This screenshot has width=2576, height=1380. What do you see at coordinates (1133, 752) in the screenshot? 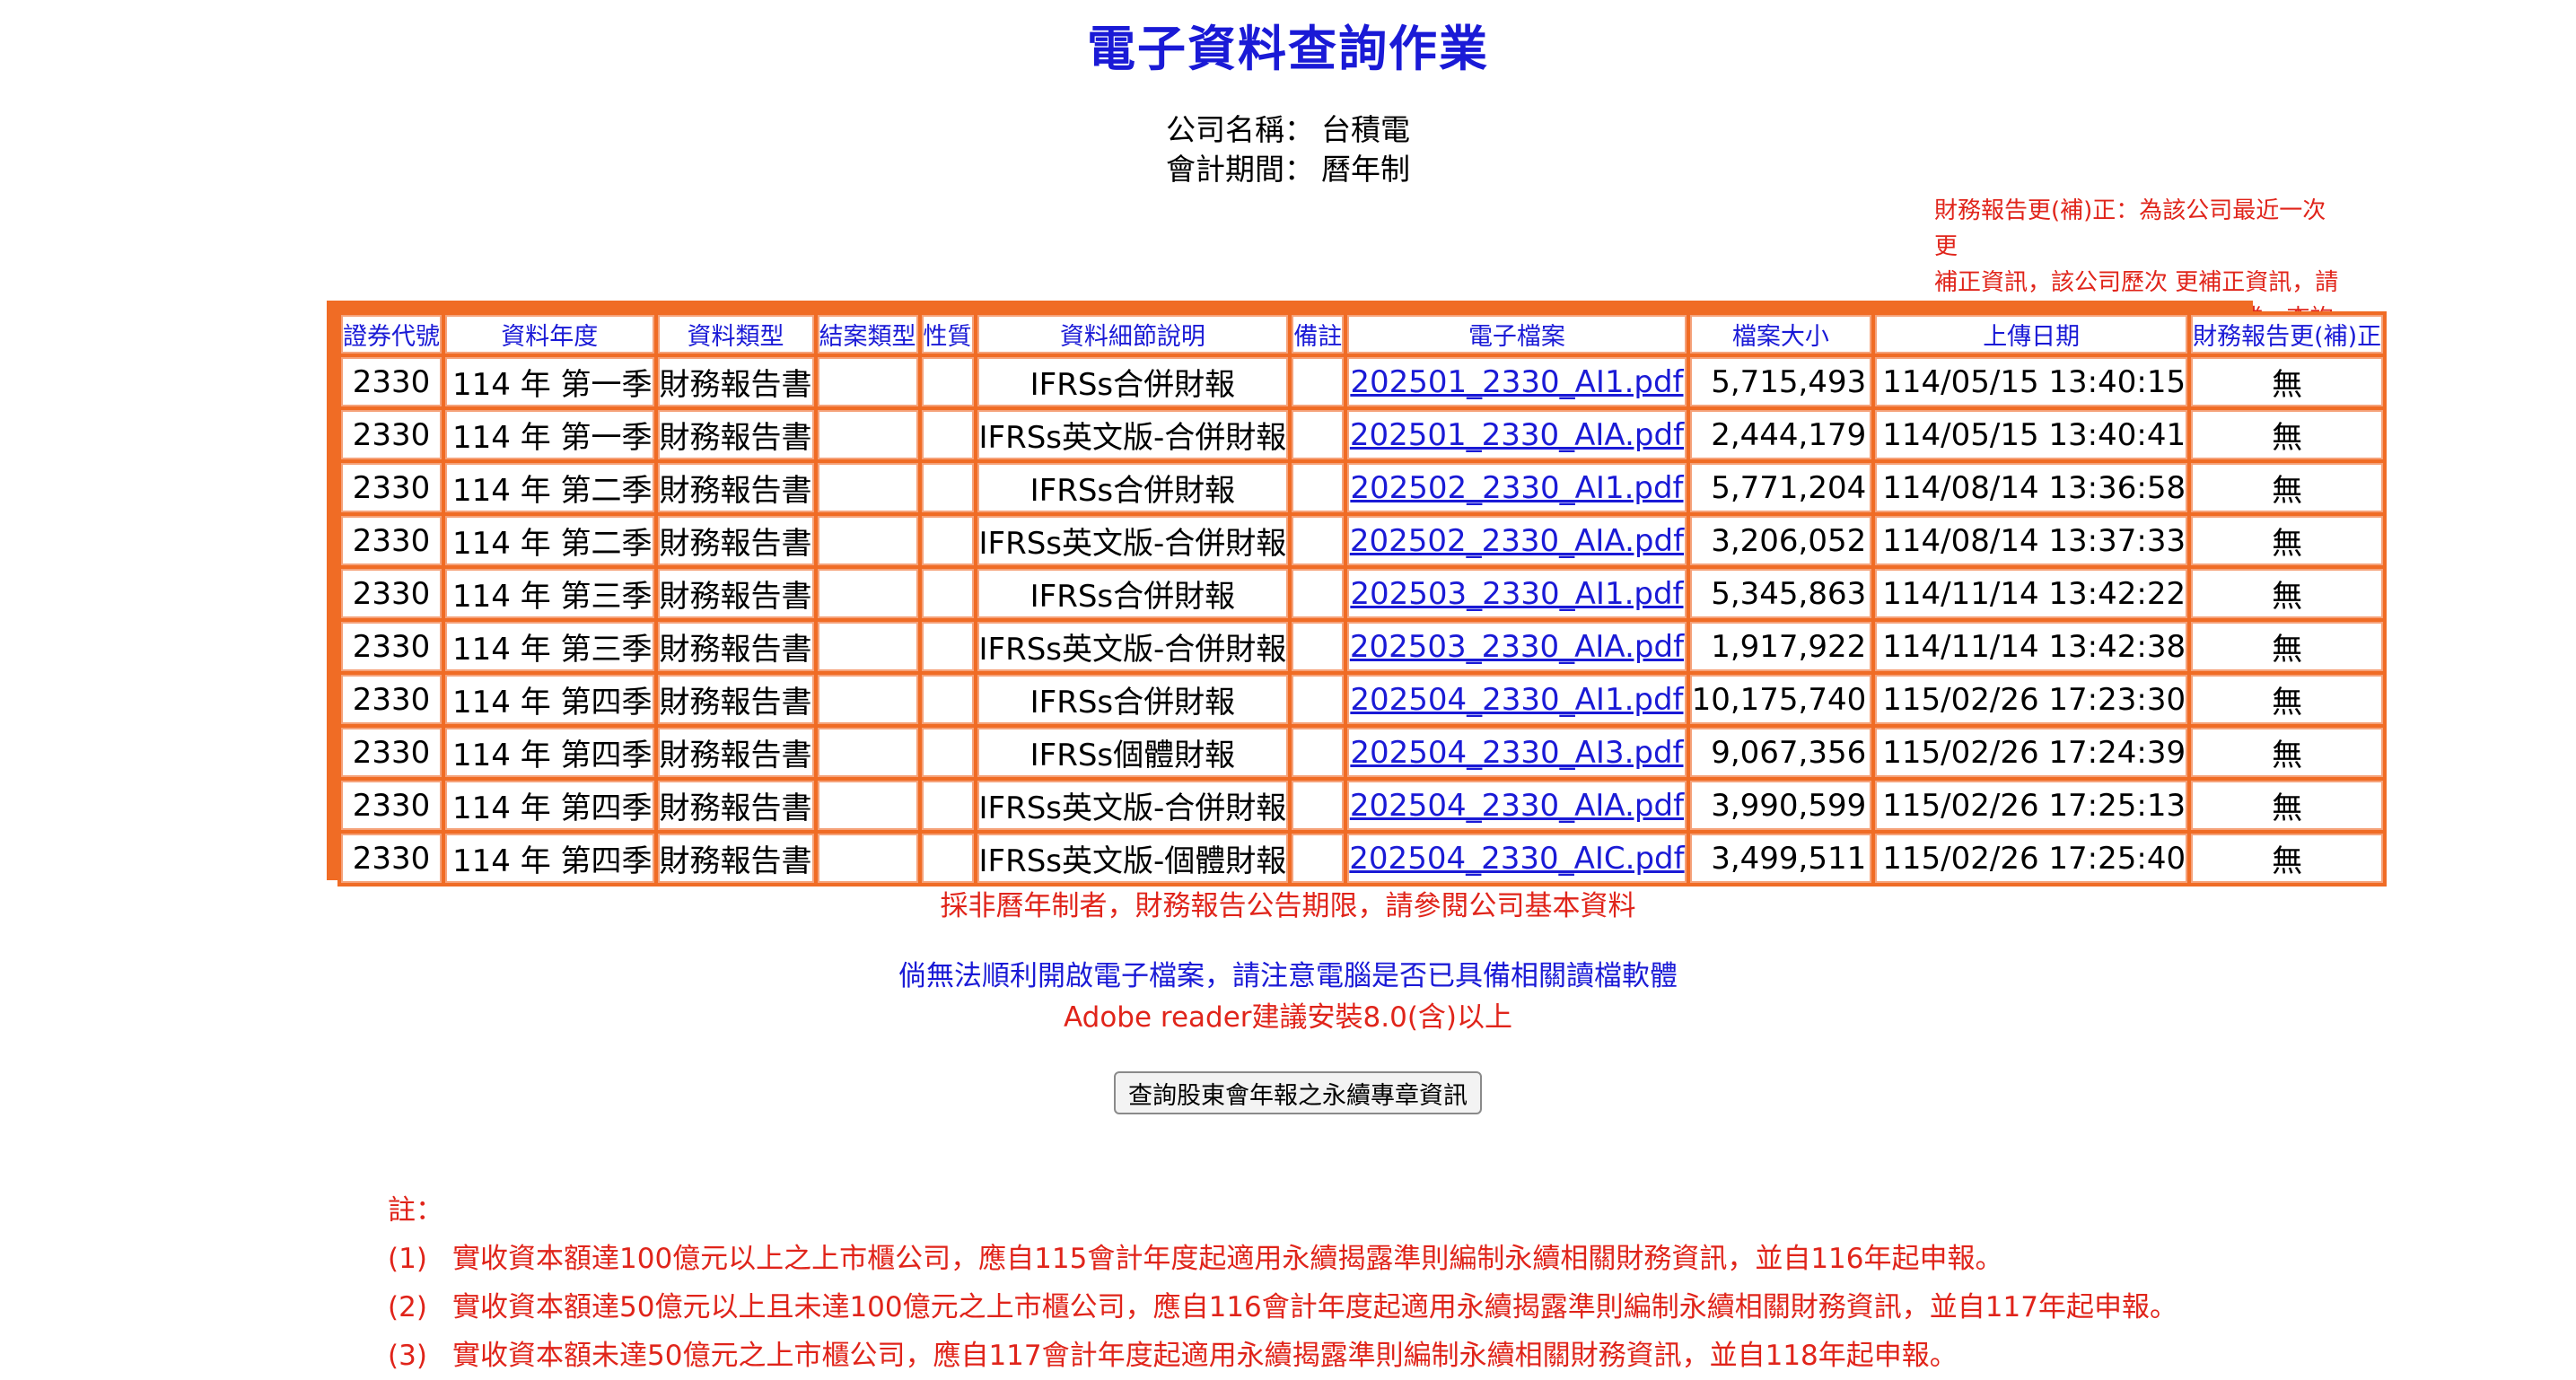
I see `cell-detail: IFRSs個體財報` at bounding box center [1133, 752].